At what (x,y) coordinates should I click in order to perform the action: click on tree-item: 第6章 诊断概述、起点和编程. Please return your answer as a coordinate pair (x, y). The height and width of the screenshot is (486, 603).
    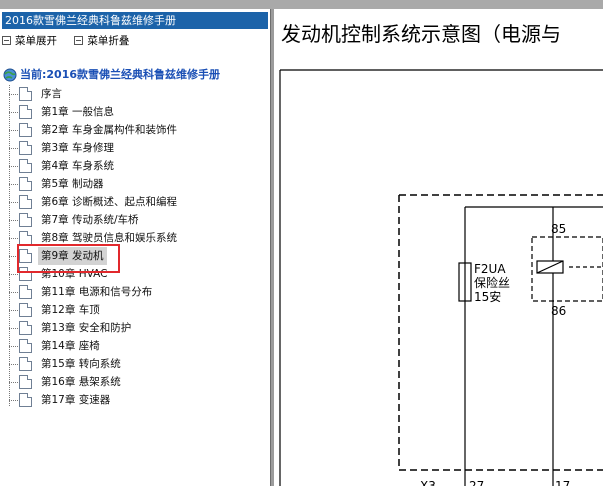
    Looking at the image, I should click on (135, 202).